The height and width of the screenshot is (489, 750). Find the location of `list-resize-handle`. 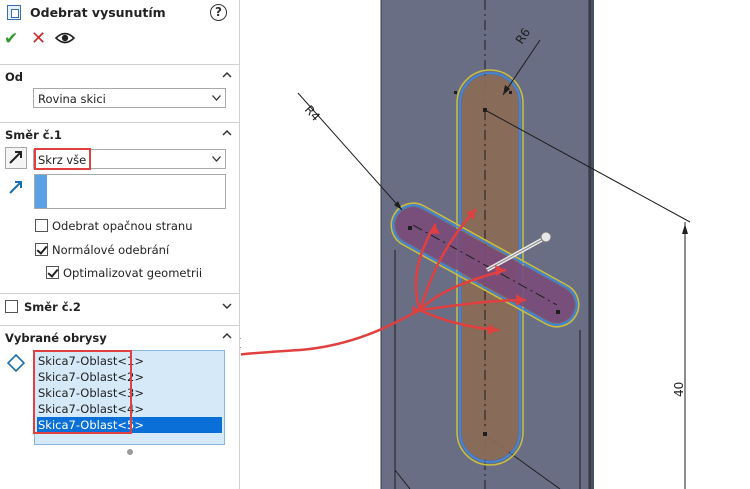

list-resize-handle is located at coordinates (130, 452).